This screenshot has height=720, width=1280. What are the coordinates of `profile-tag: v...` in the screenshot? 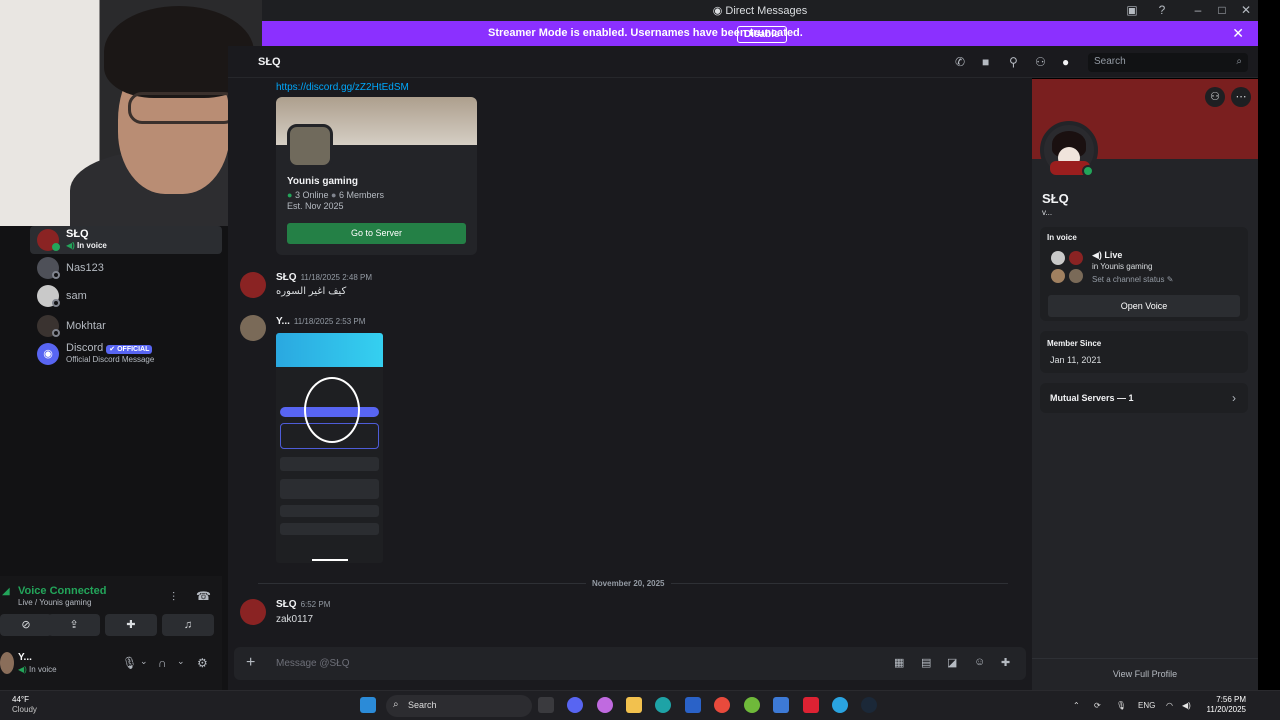 It's located at (1047, 212).